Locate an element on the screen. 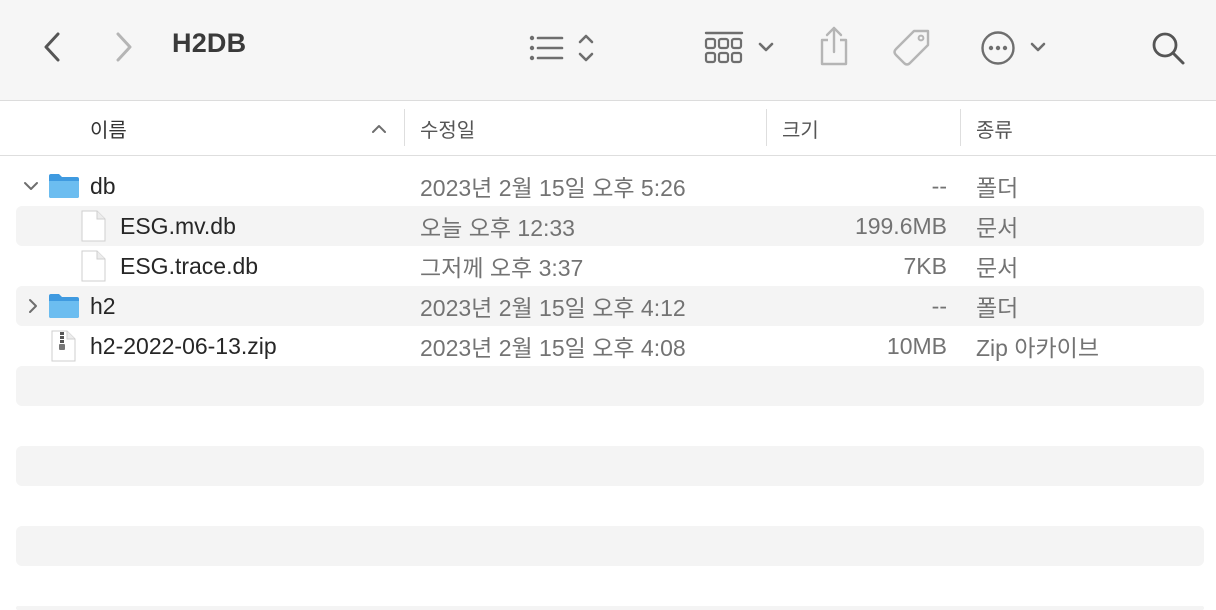  column-name-header: 이름 is located at coordinates (240, 128).